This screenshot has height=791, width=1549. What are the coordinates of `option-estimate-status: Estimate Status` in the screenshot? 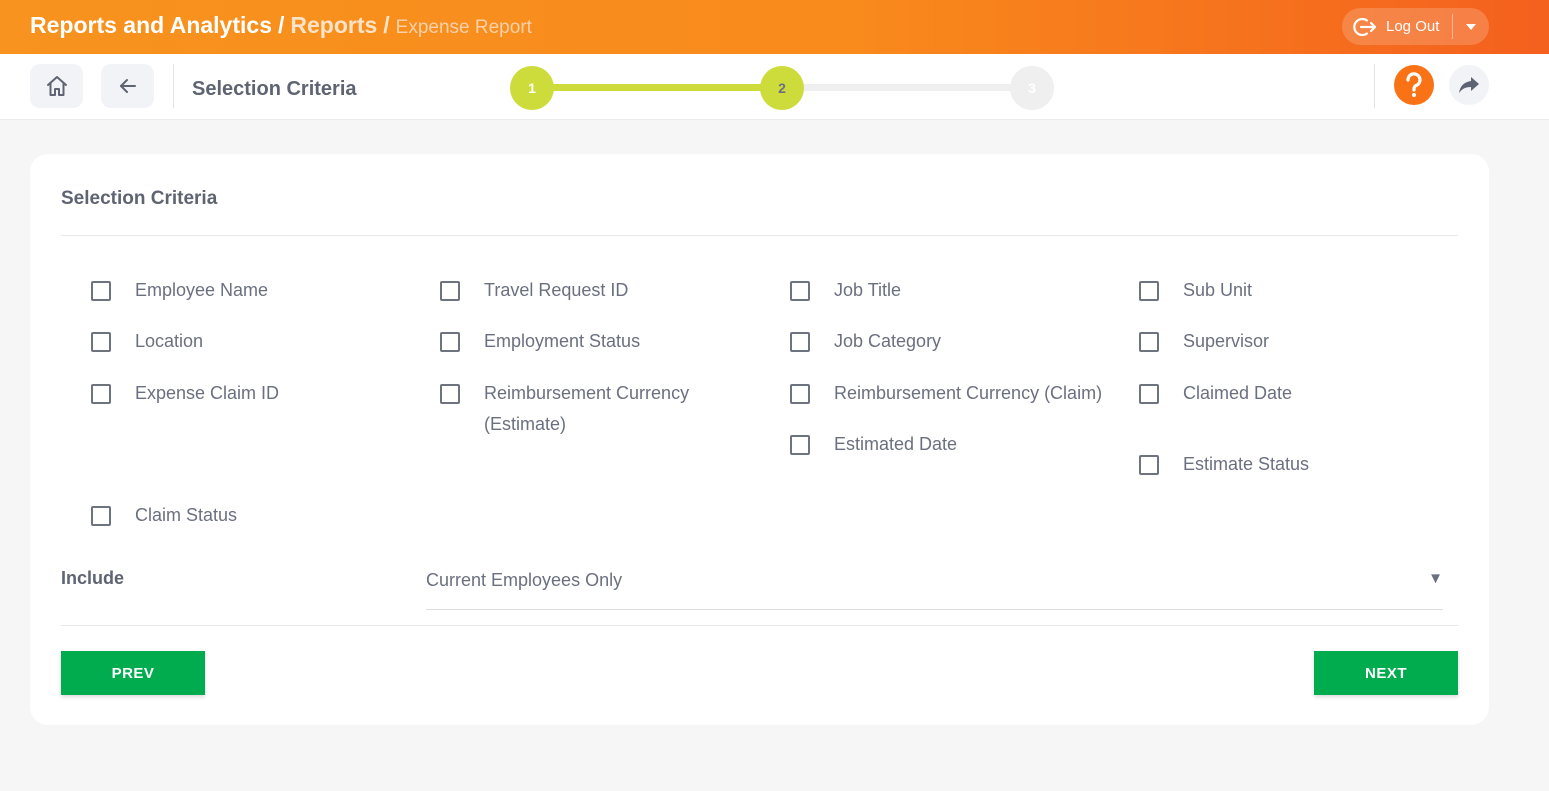 It's located at (1224, 466).